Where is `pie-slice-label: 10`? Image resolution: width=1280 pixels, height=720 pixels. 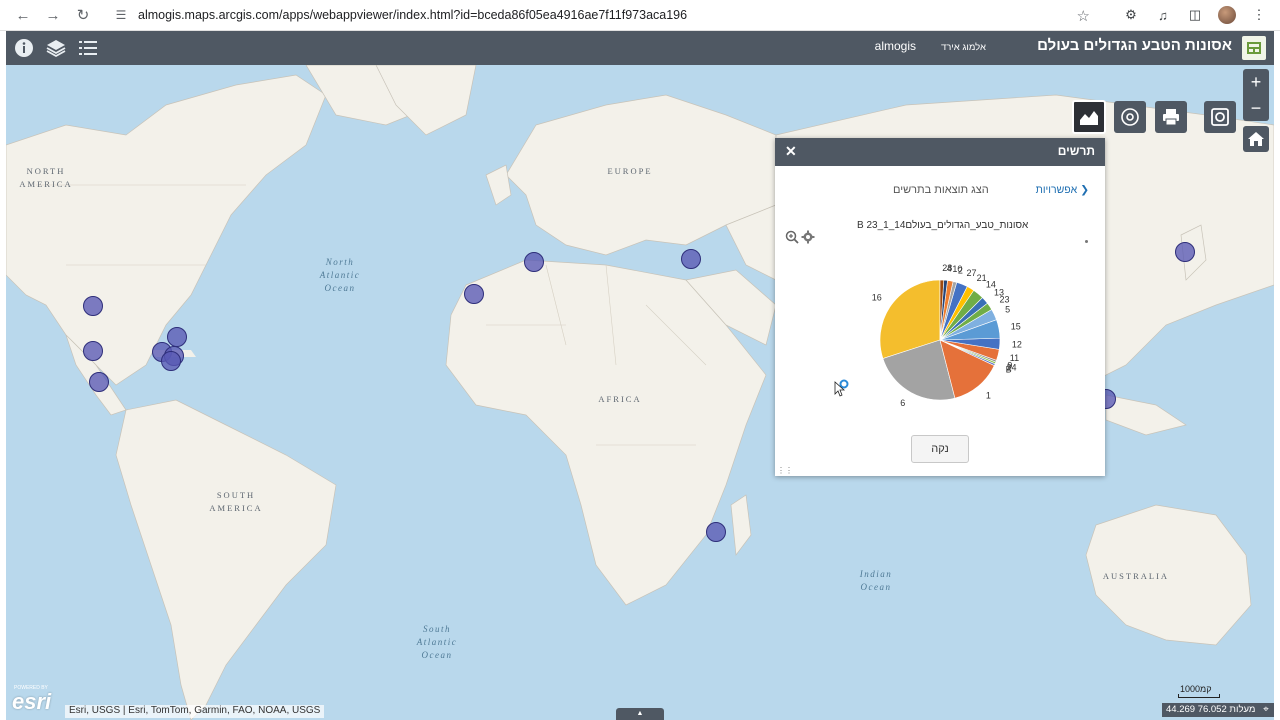
pie-slice-label: 10 is located at coordinates (957, 269).